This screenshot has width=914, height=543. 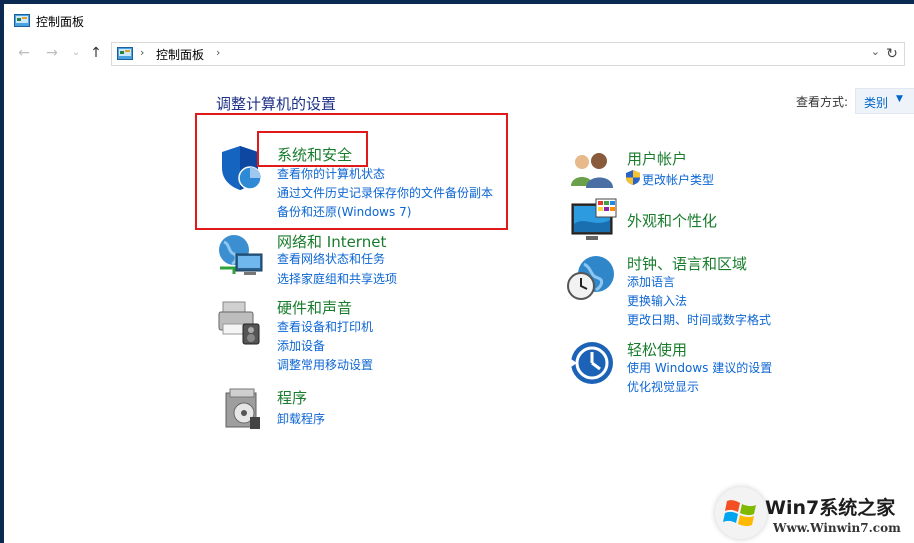 I want to click on category-hardware-sound: 硬件和声音, so click(x=314, y=307).